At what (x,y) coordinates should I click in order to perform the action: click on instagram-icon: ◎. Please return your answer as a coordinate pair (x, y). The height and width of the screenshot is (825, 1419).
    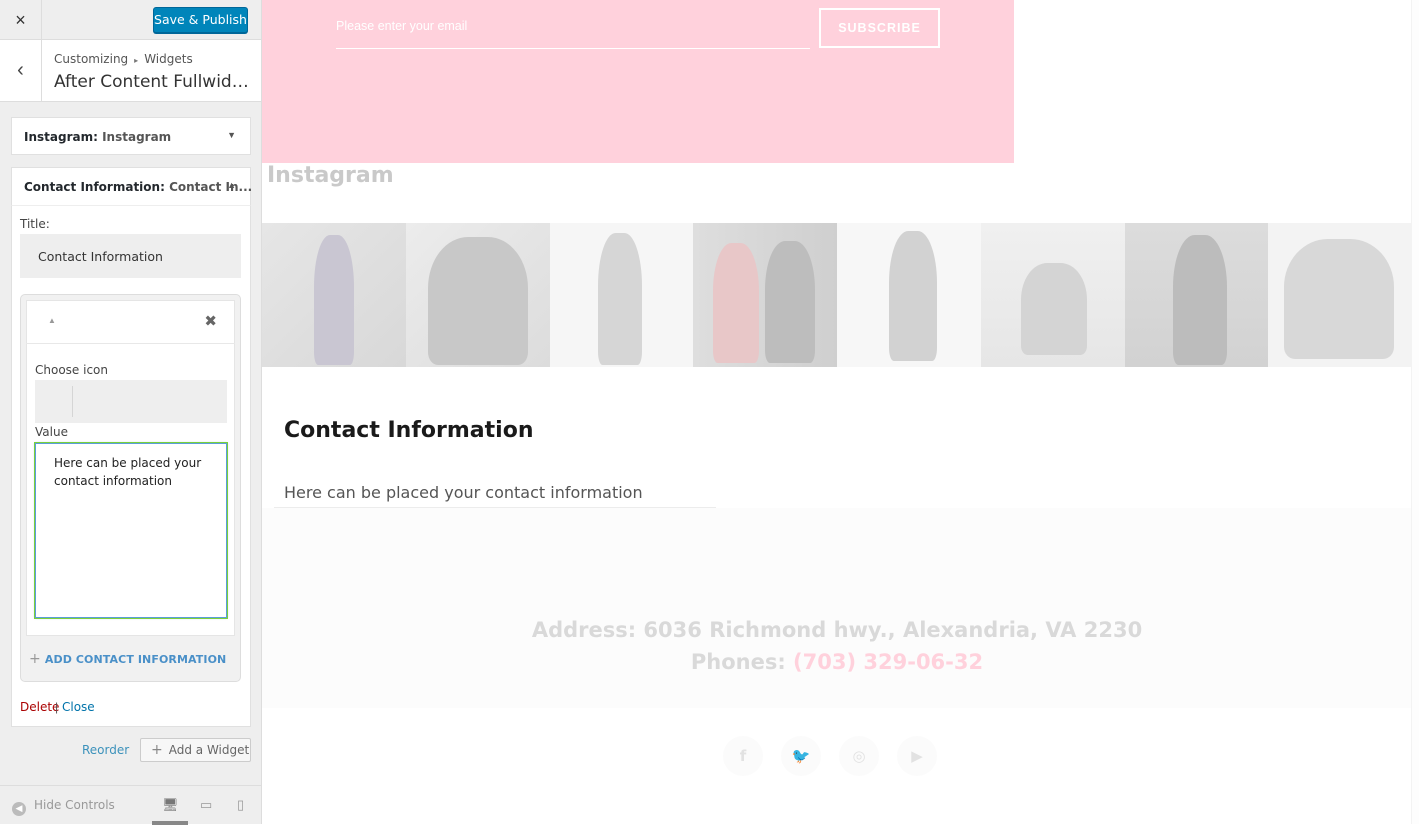
    Looking at the image, I should click on (859, 756).